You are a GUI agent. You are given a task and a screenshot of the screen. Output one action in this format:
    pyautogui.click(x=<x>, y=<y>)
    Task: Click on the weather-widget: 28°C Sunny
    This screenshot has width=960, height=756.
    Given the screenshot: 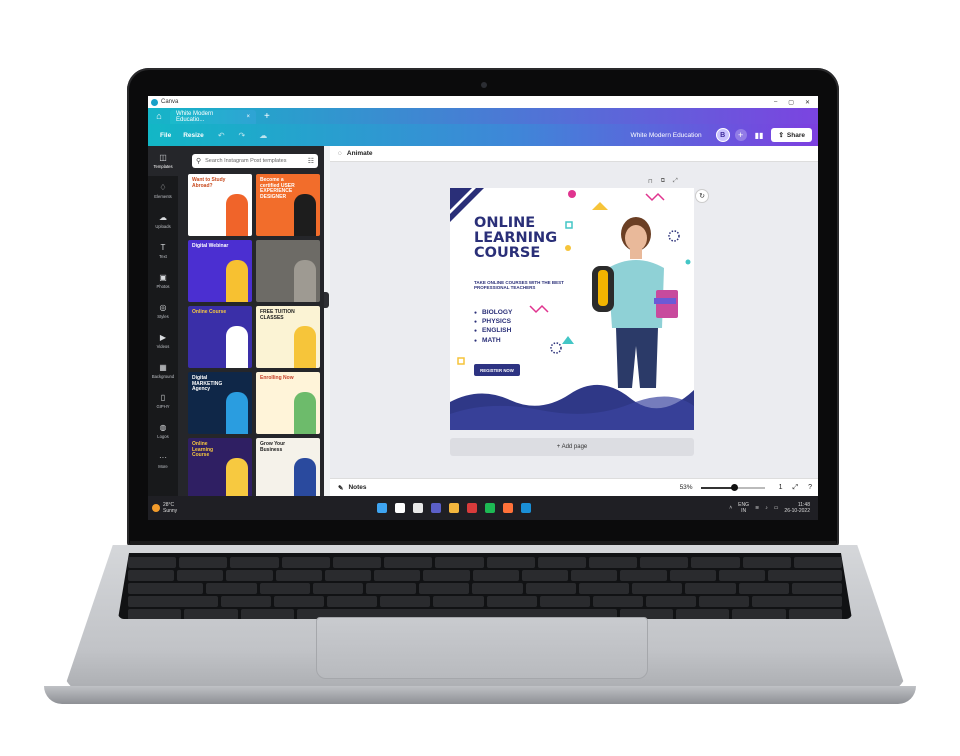 What is the action you would take?
    pyautogui.click(x=164, y=508)
    